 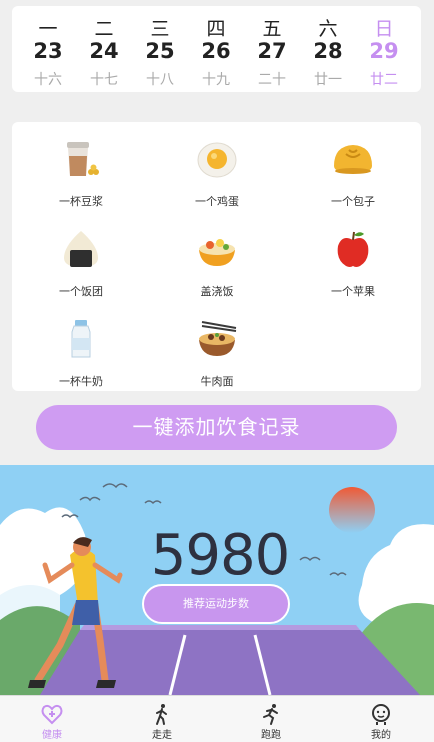 What do you see at coordinates (353, 201) in the screenshot?
I see `food-label: 一个包子` at bounding box center [353, 201].